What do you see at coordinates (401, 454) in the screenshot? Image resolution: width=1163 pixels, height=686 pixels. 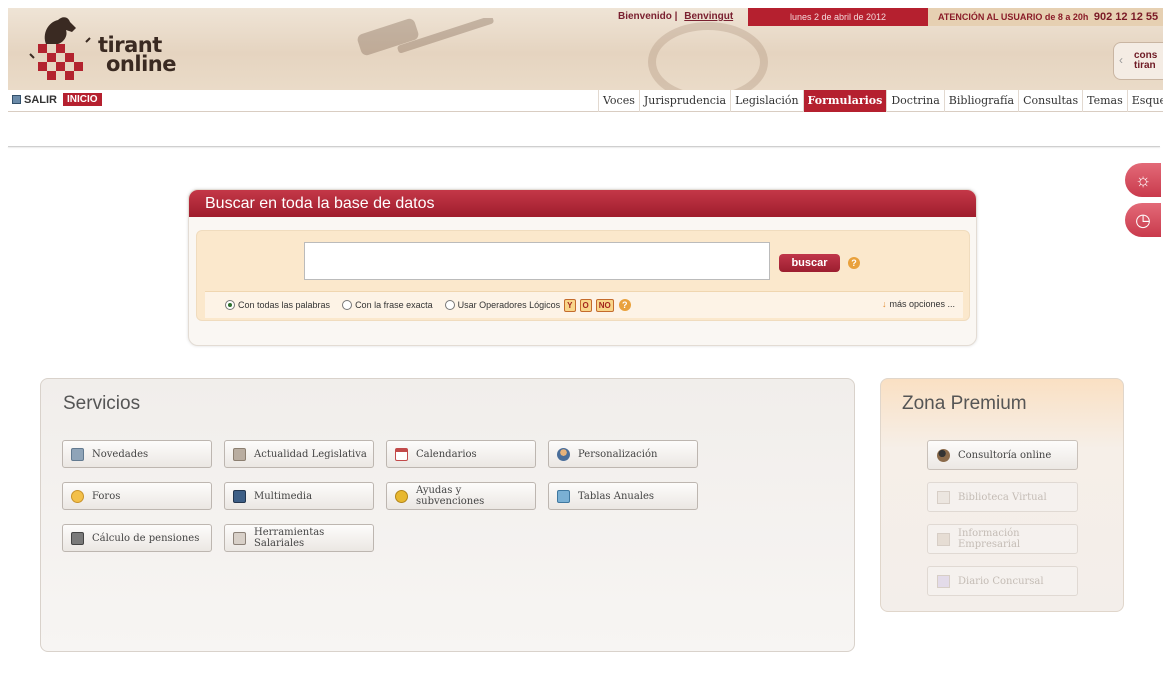 I see `calendar-icon` at bounding box center [401, 454].